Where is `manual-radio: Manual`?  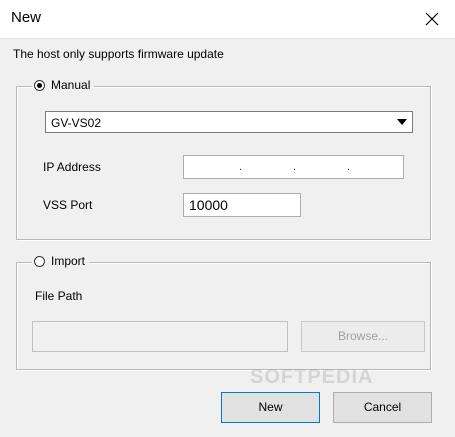 manual-radio: Manual is located at coordinates (63, 85).